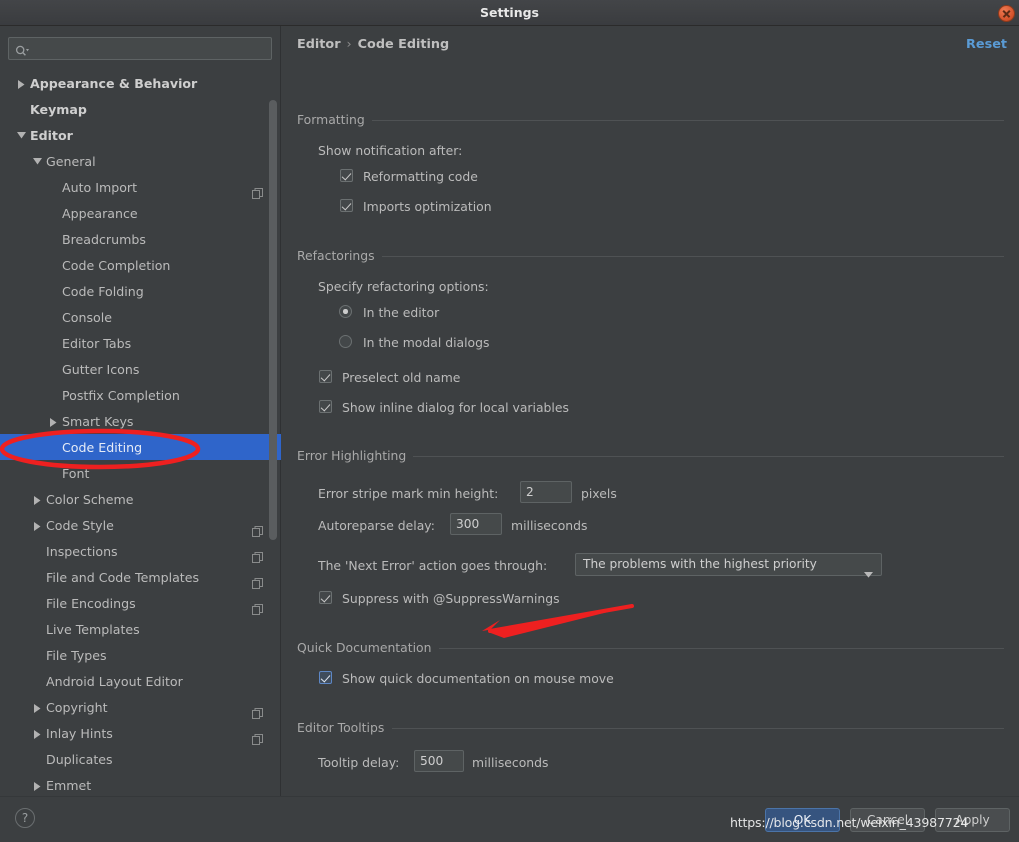 This screenshot has width=1019, height=842. Describe the element at coordinates (325, 597) in the screenshot. I see `suppress-warnings-checkbox` at that location.